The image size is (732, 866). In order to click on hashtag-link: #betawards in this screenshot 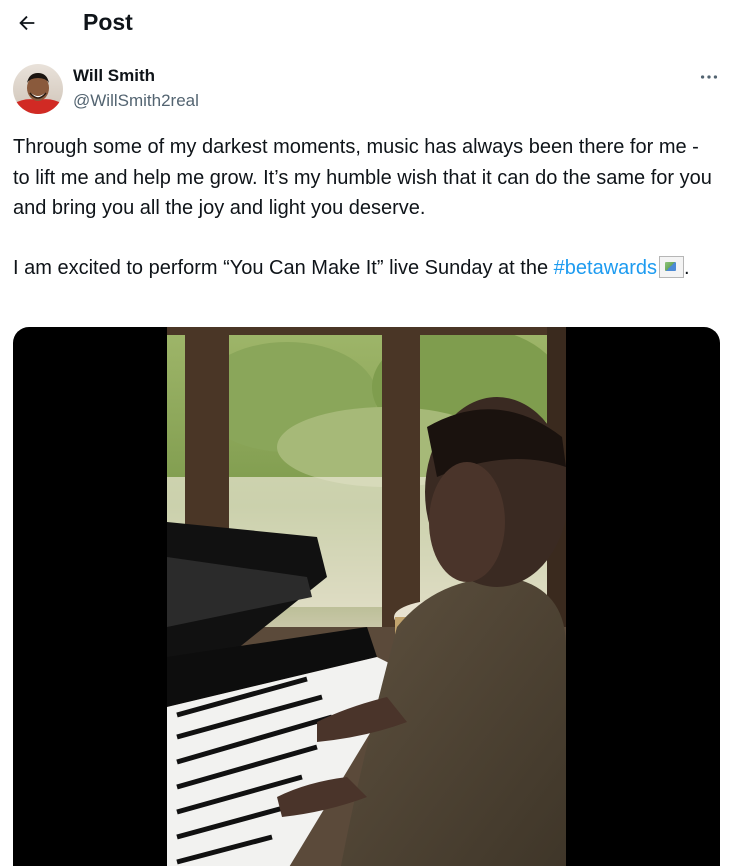, I will do `click(605, 268)`.